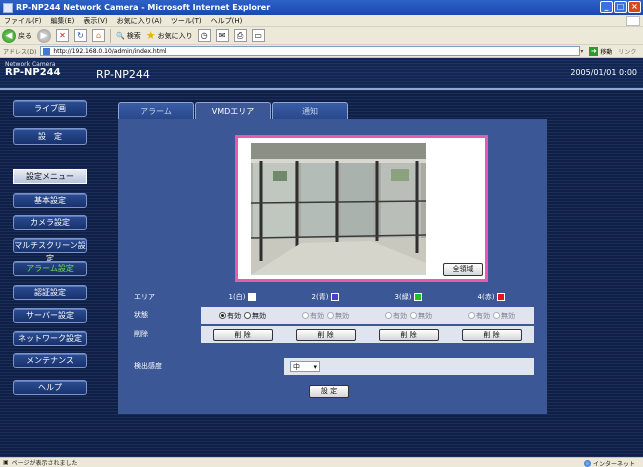 The height and width of the screenshot is (467, 643). I want to click on radio-selected-icon, so click(222, 315).